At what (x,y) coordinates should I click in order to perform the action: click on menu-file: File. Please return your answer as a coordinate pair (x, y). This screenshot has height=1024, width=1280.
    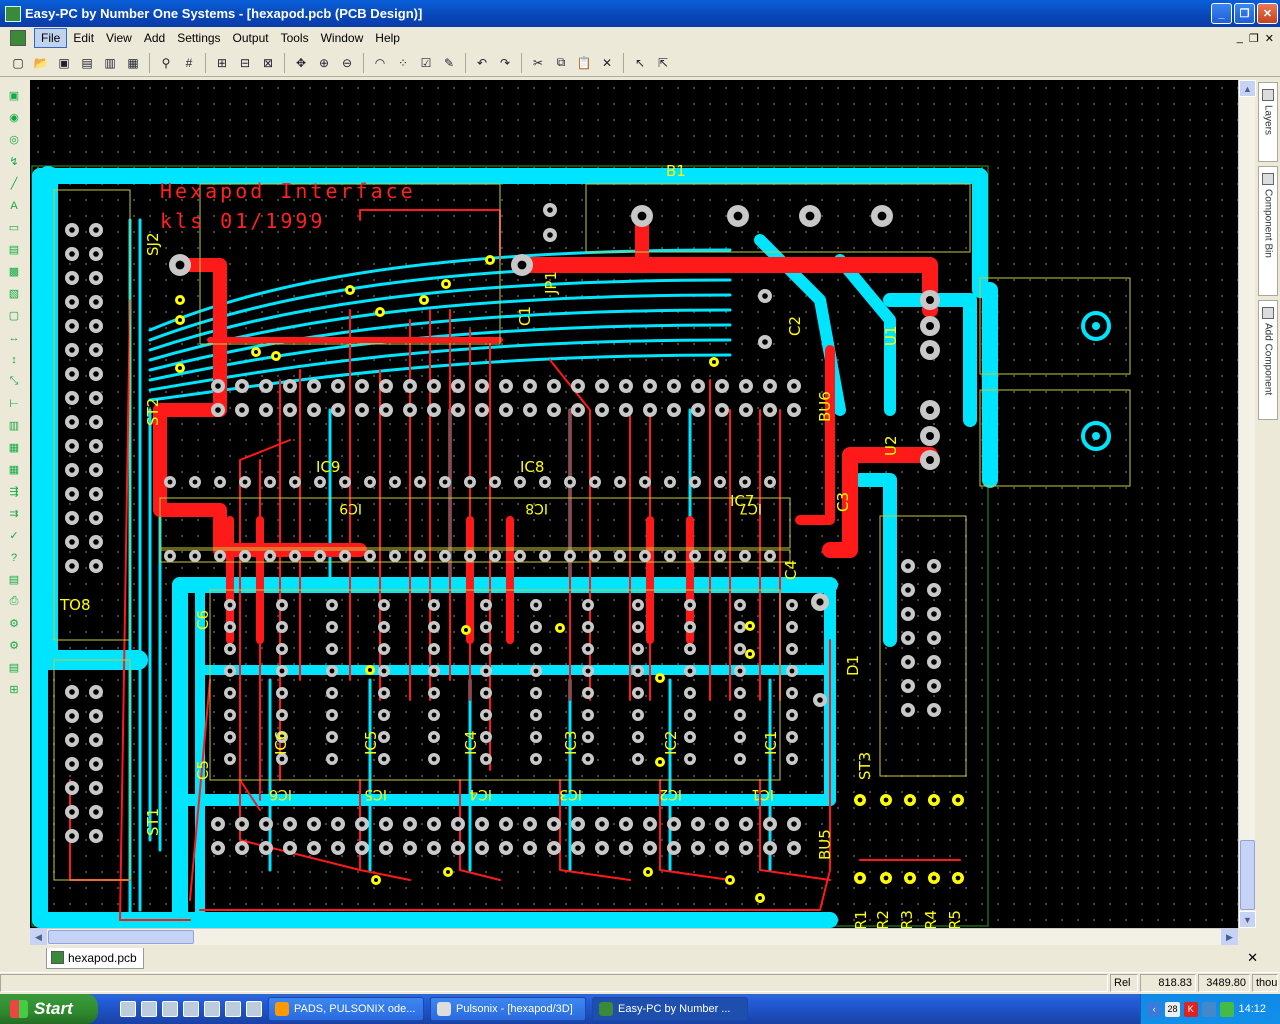
    Looking at the image, I should click on (51, 38).